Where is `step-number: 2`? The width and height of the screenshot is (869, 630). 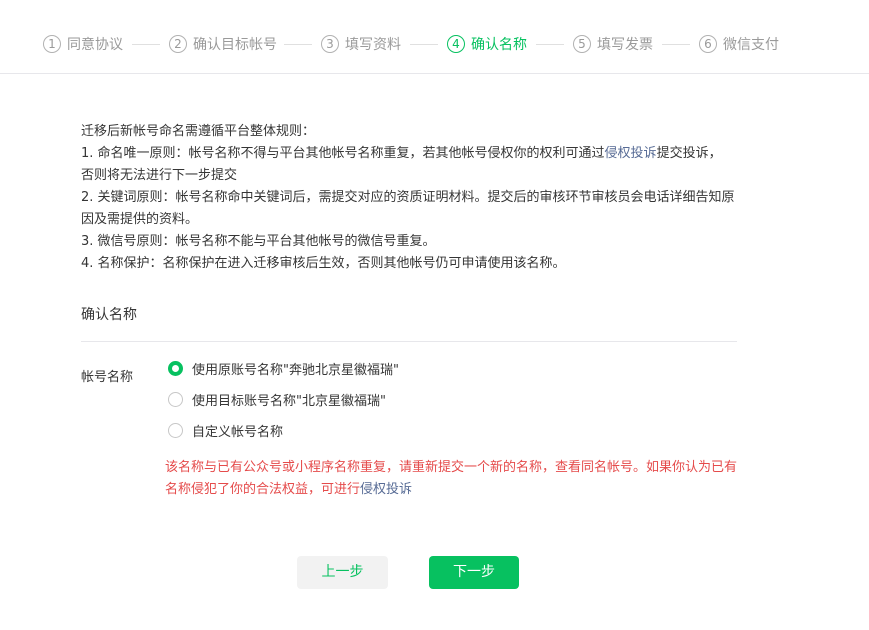
step-number: 2 is located at coordinates (178, 44).